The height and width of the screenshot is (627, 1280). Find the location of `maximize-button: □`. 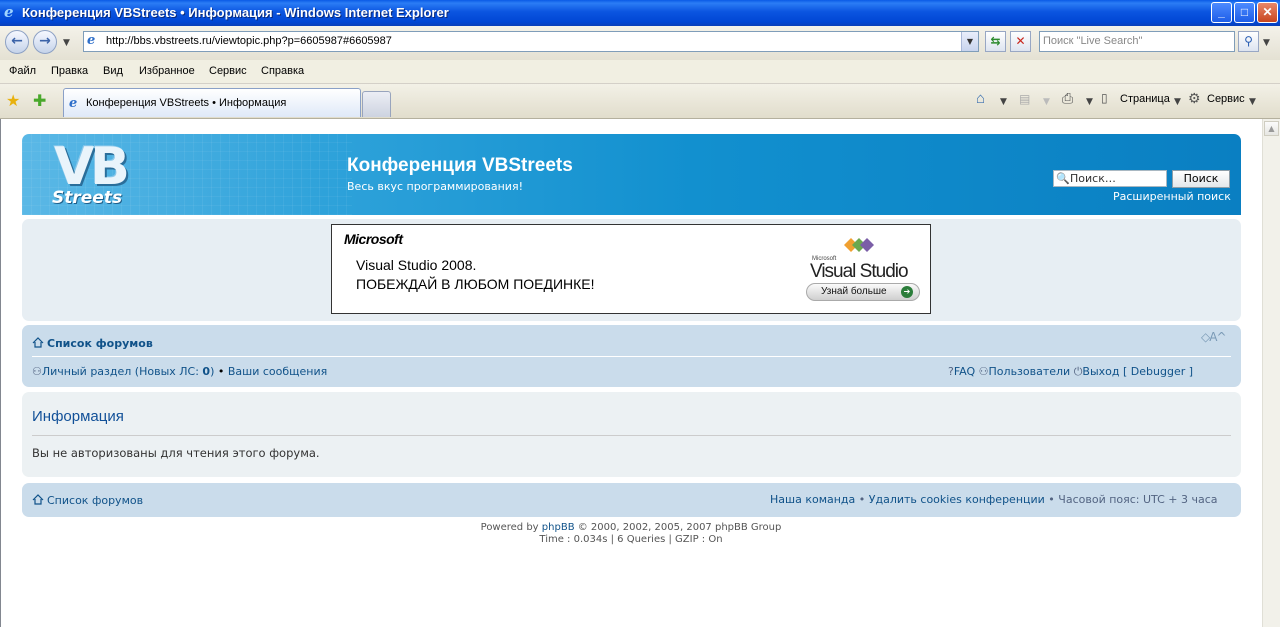

maximize-button: □ is located at coordinates (1244, 12).